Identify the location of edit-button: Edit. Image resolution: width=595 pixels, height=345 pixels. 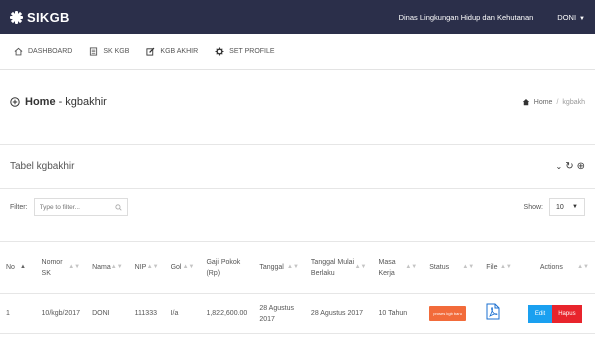
(540, 313).